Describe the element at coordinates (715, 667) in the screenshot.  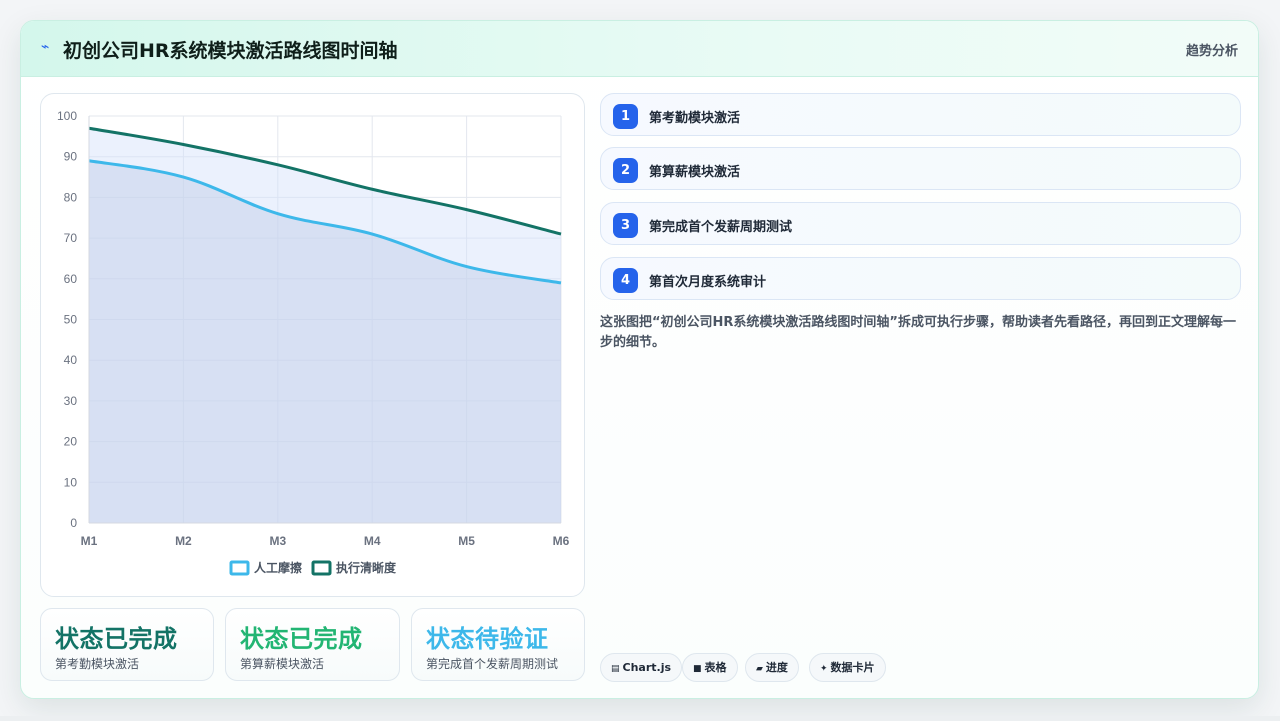
I see `chip-label: 表格` at that location.